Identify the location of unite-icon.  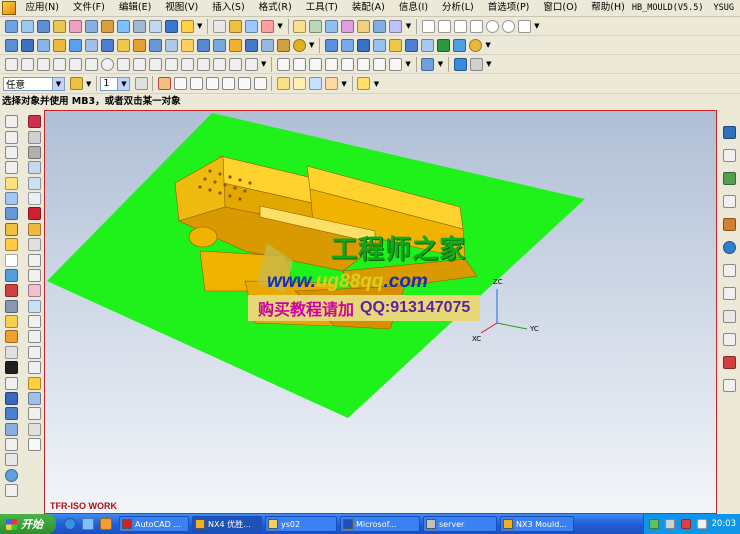
(219, 45).